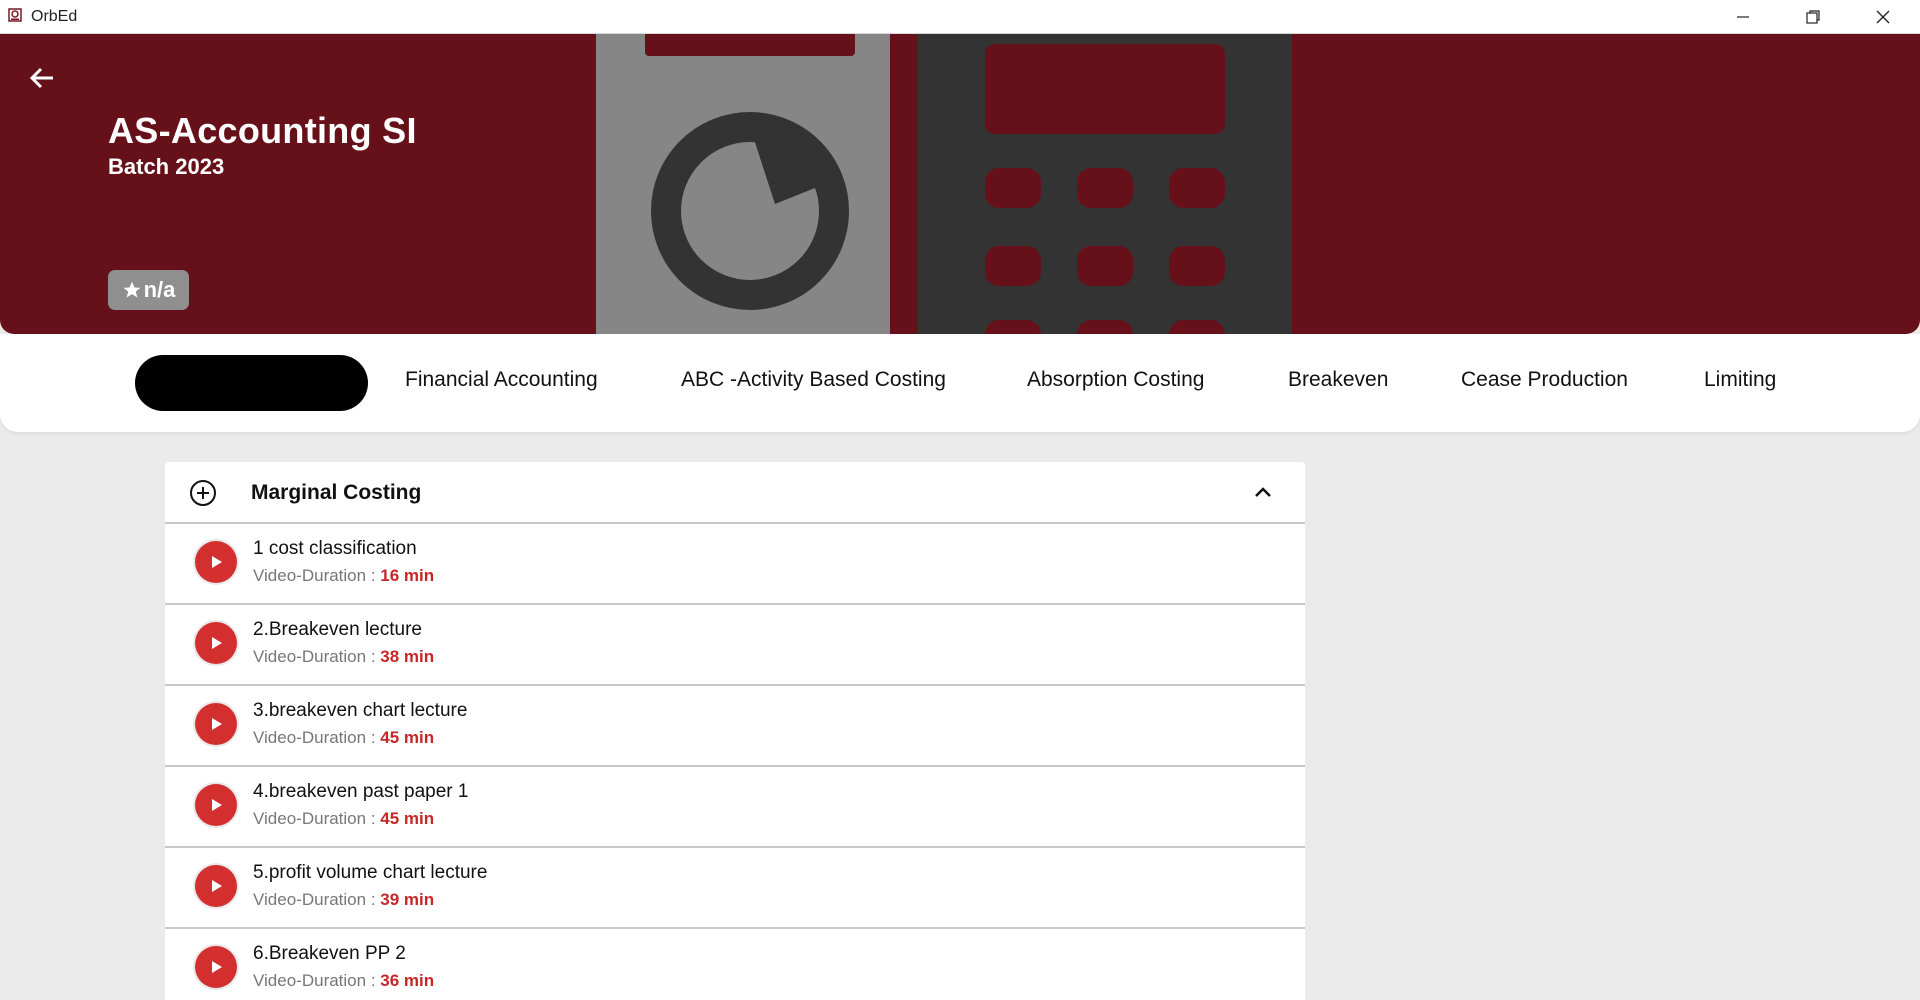  I want to click on app-logo-icon, so click(15, 15).